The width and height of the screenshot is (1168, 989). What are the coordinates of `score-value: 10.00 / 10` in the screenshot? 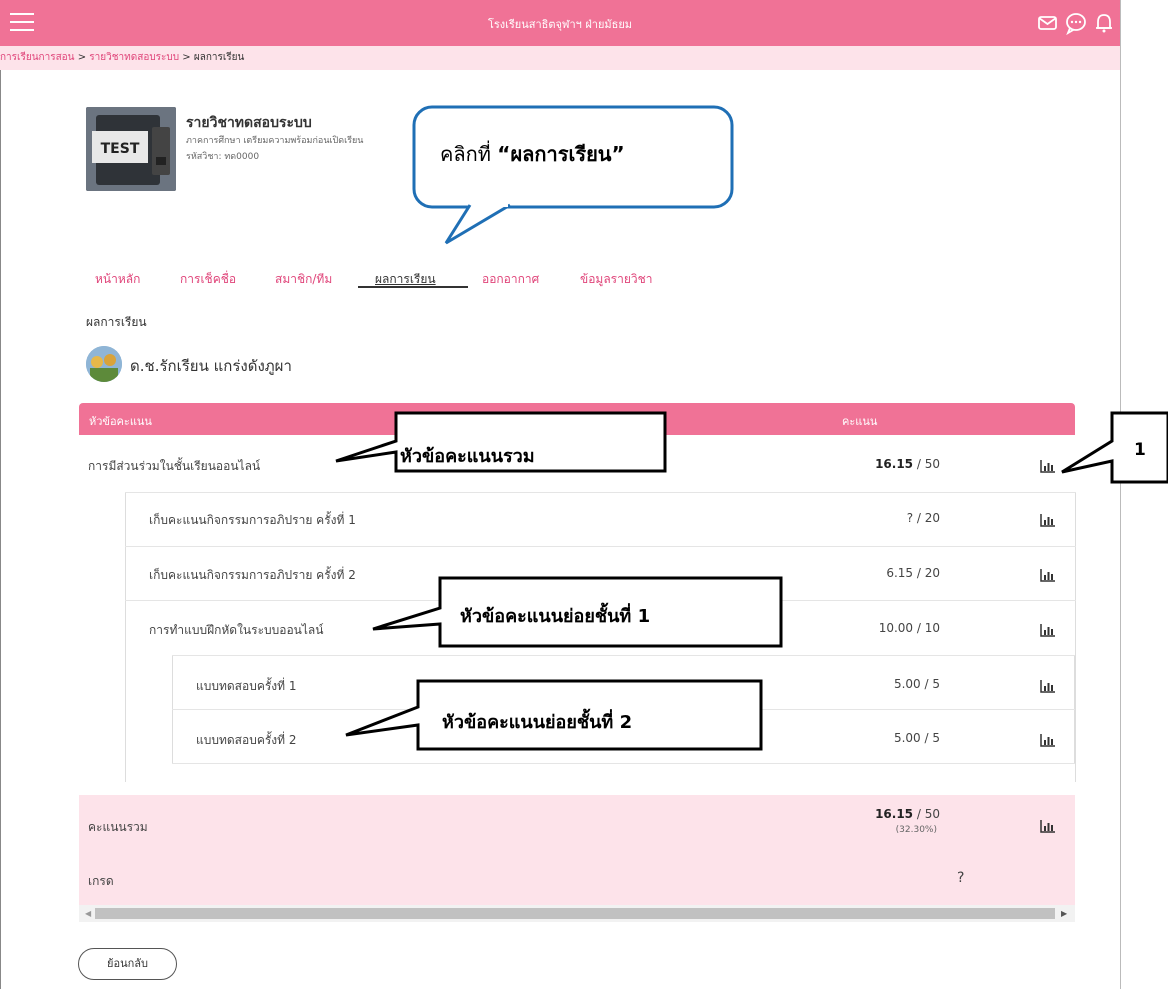 It's located at (909, 628).